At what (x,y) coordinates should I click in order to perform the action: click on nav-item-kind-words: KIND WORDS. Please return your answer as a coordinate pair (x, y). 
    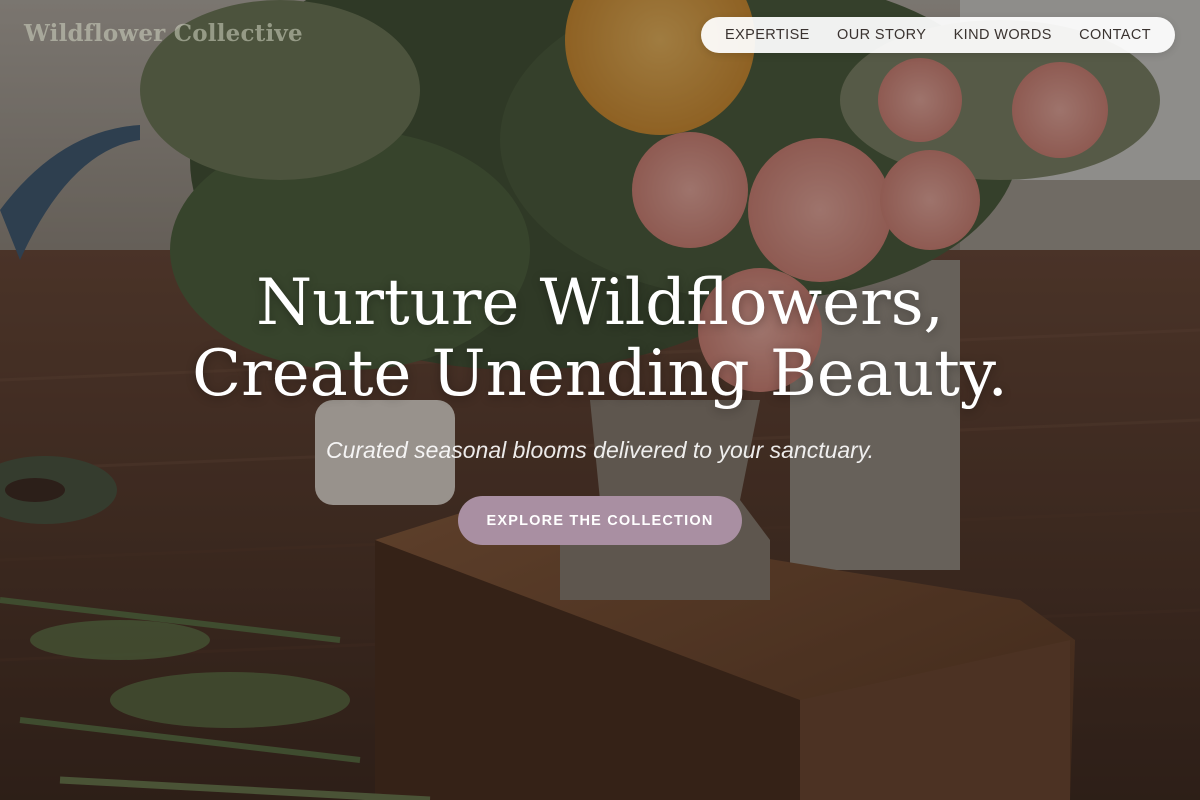
    Looking at the image, I should click on (1003, 35).